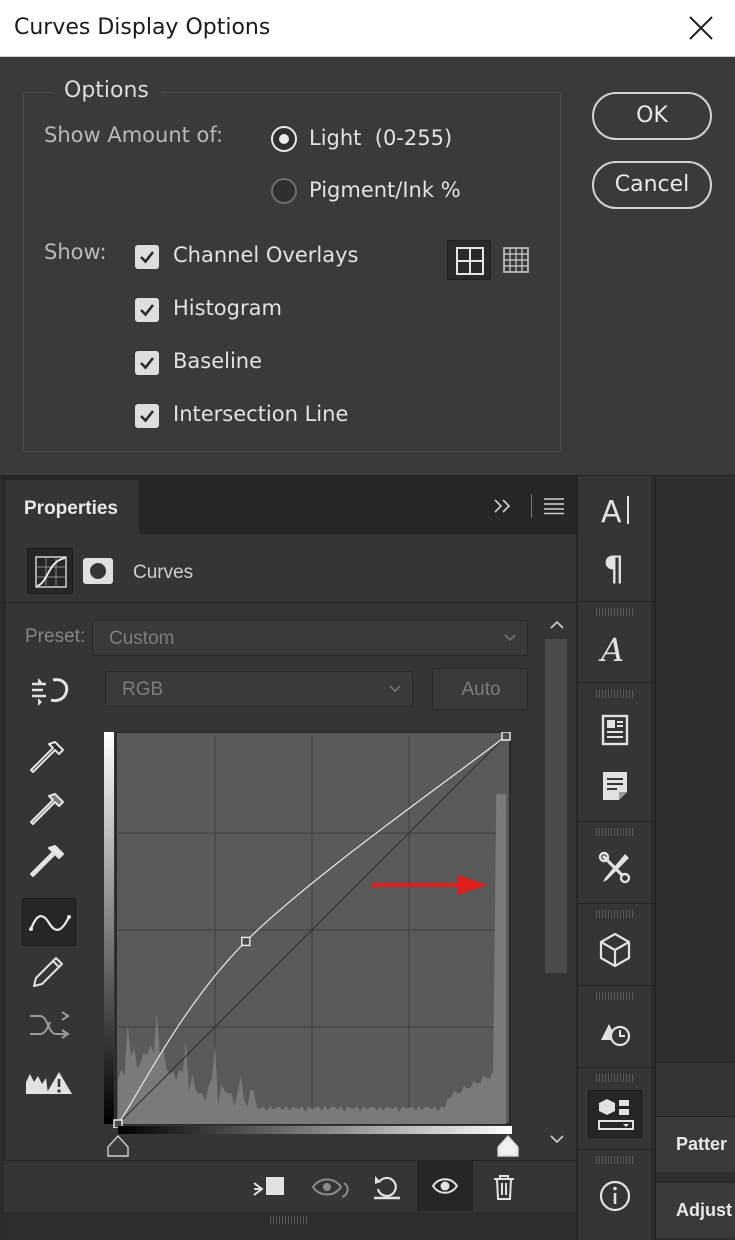 This screenshot has width=735, height=1240. What do you see at coordinates (268, 1186) in the screenshot?
I see `clip-to-layer-icon` at bounding box center [268, 1186].